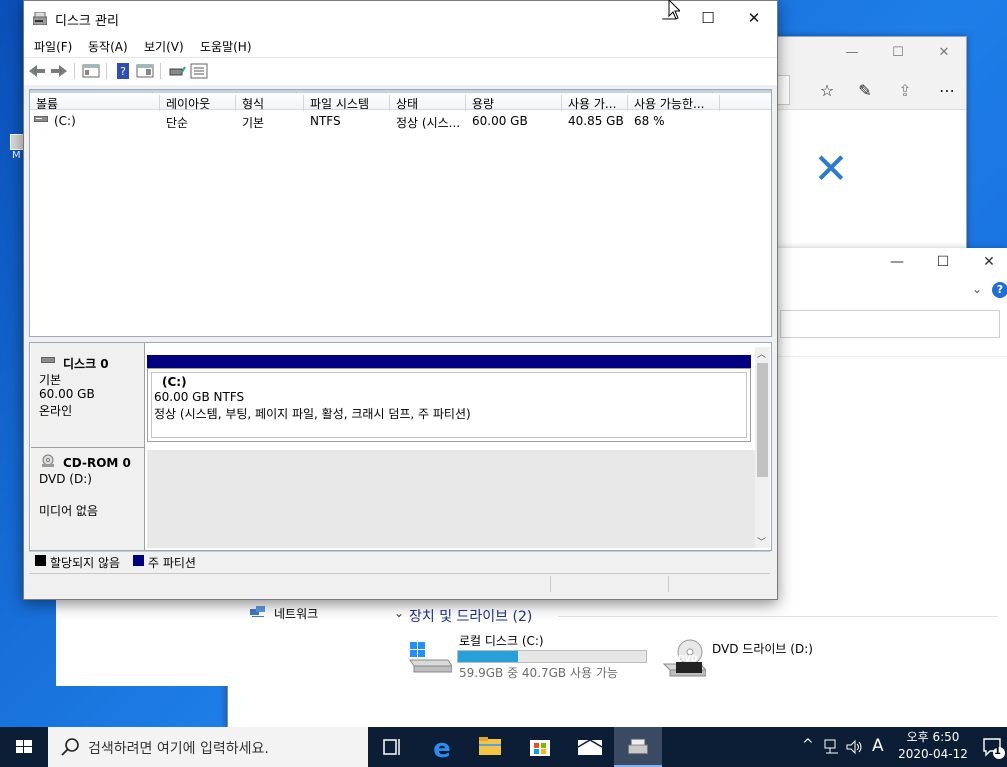 The image size is (1007, 767). I want to click on show-hidden-icons-chevron-icon: ^, so click(808, 745).